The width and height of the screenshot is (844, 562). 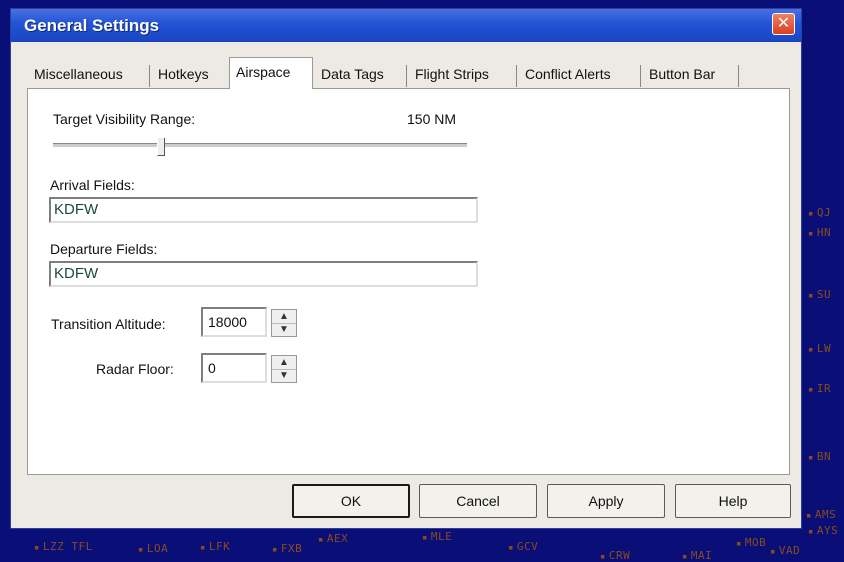 What do you see at coordinates (215, 546) in the screenshot?
I see `radar-label: LFK` at bounding box center [215, 546].